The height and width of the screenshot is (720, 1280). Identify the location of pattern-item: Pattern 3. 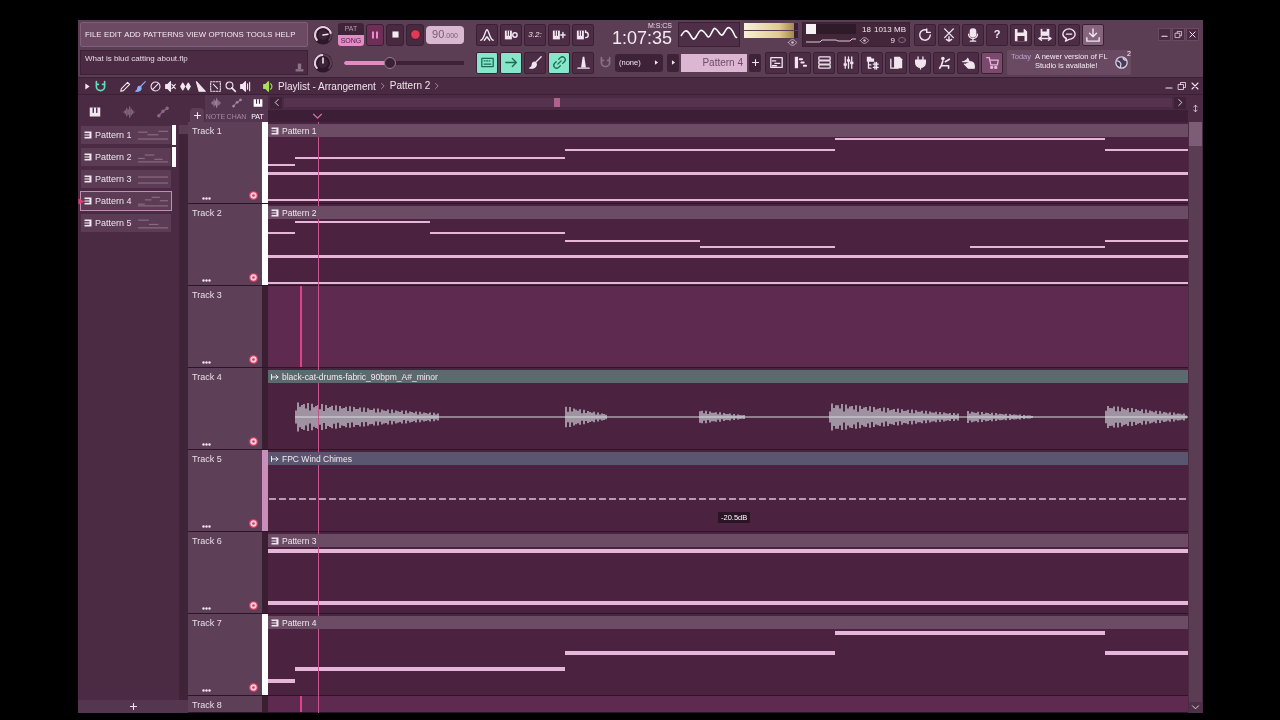
(126, 179).